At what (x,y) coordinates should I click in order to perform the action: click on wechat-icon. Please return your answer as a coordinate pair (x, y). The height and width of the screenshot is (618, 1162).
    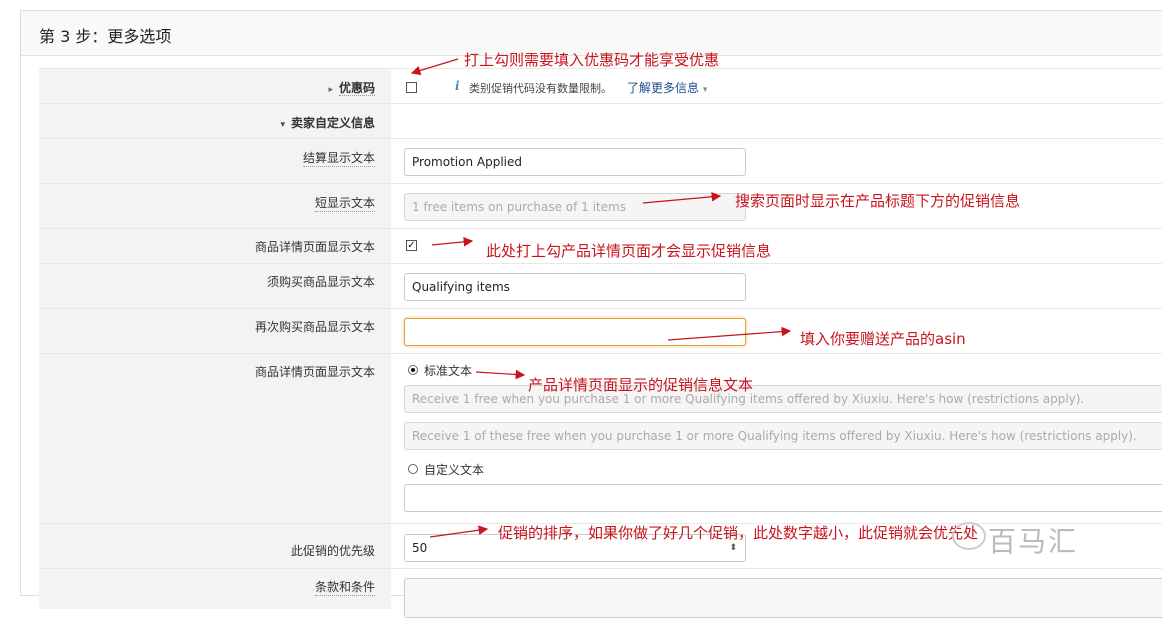
    Looking at the image, I should click on (969, 536).